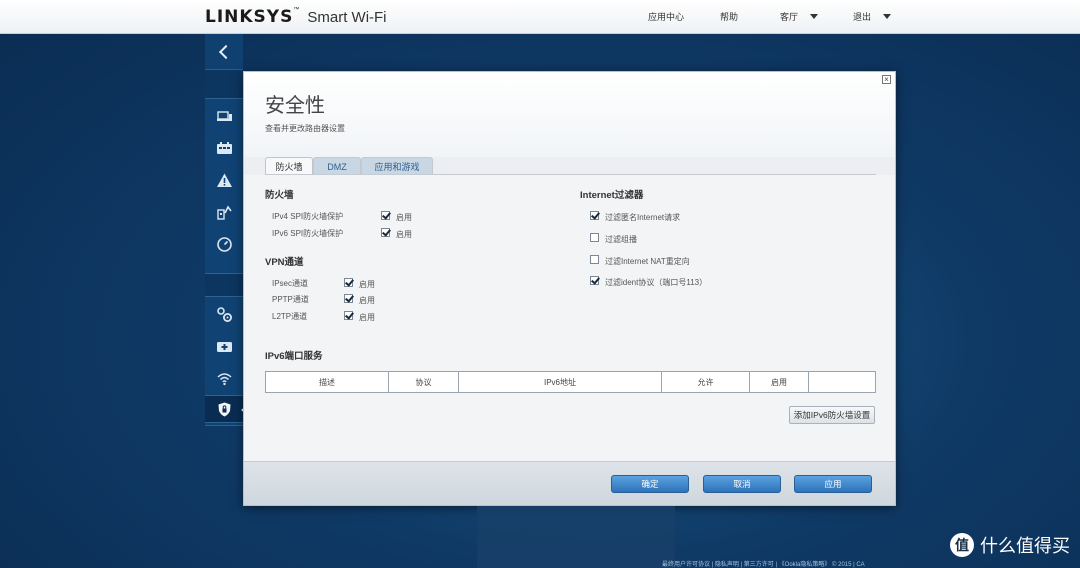 This screenshot has height=568, width=1080. Describe the element at coordinates (647, 261) in the screenshot. I see `filter-nat-redirect-label: 过滤Internet NAT重定向` at that location.